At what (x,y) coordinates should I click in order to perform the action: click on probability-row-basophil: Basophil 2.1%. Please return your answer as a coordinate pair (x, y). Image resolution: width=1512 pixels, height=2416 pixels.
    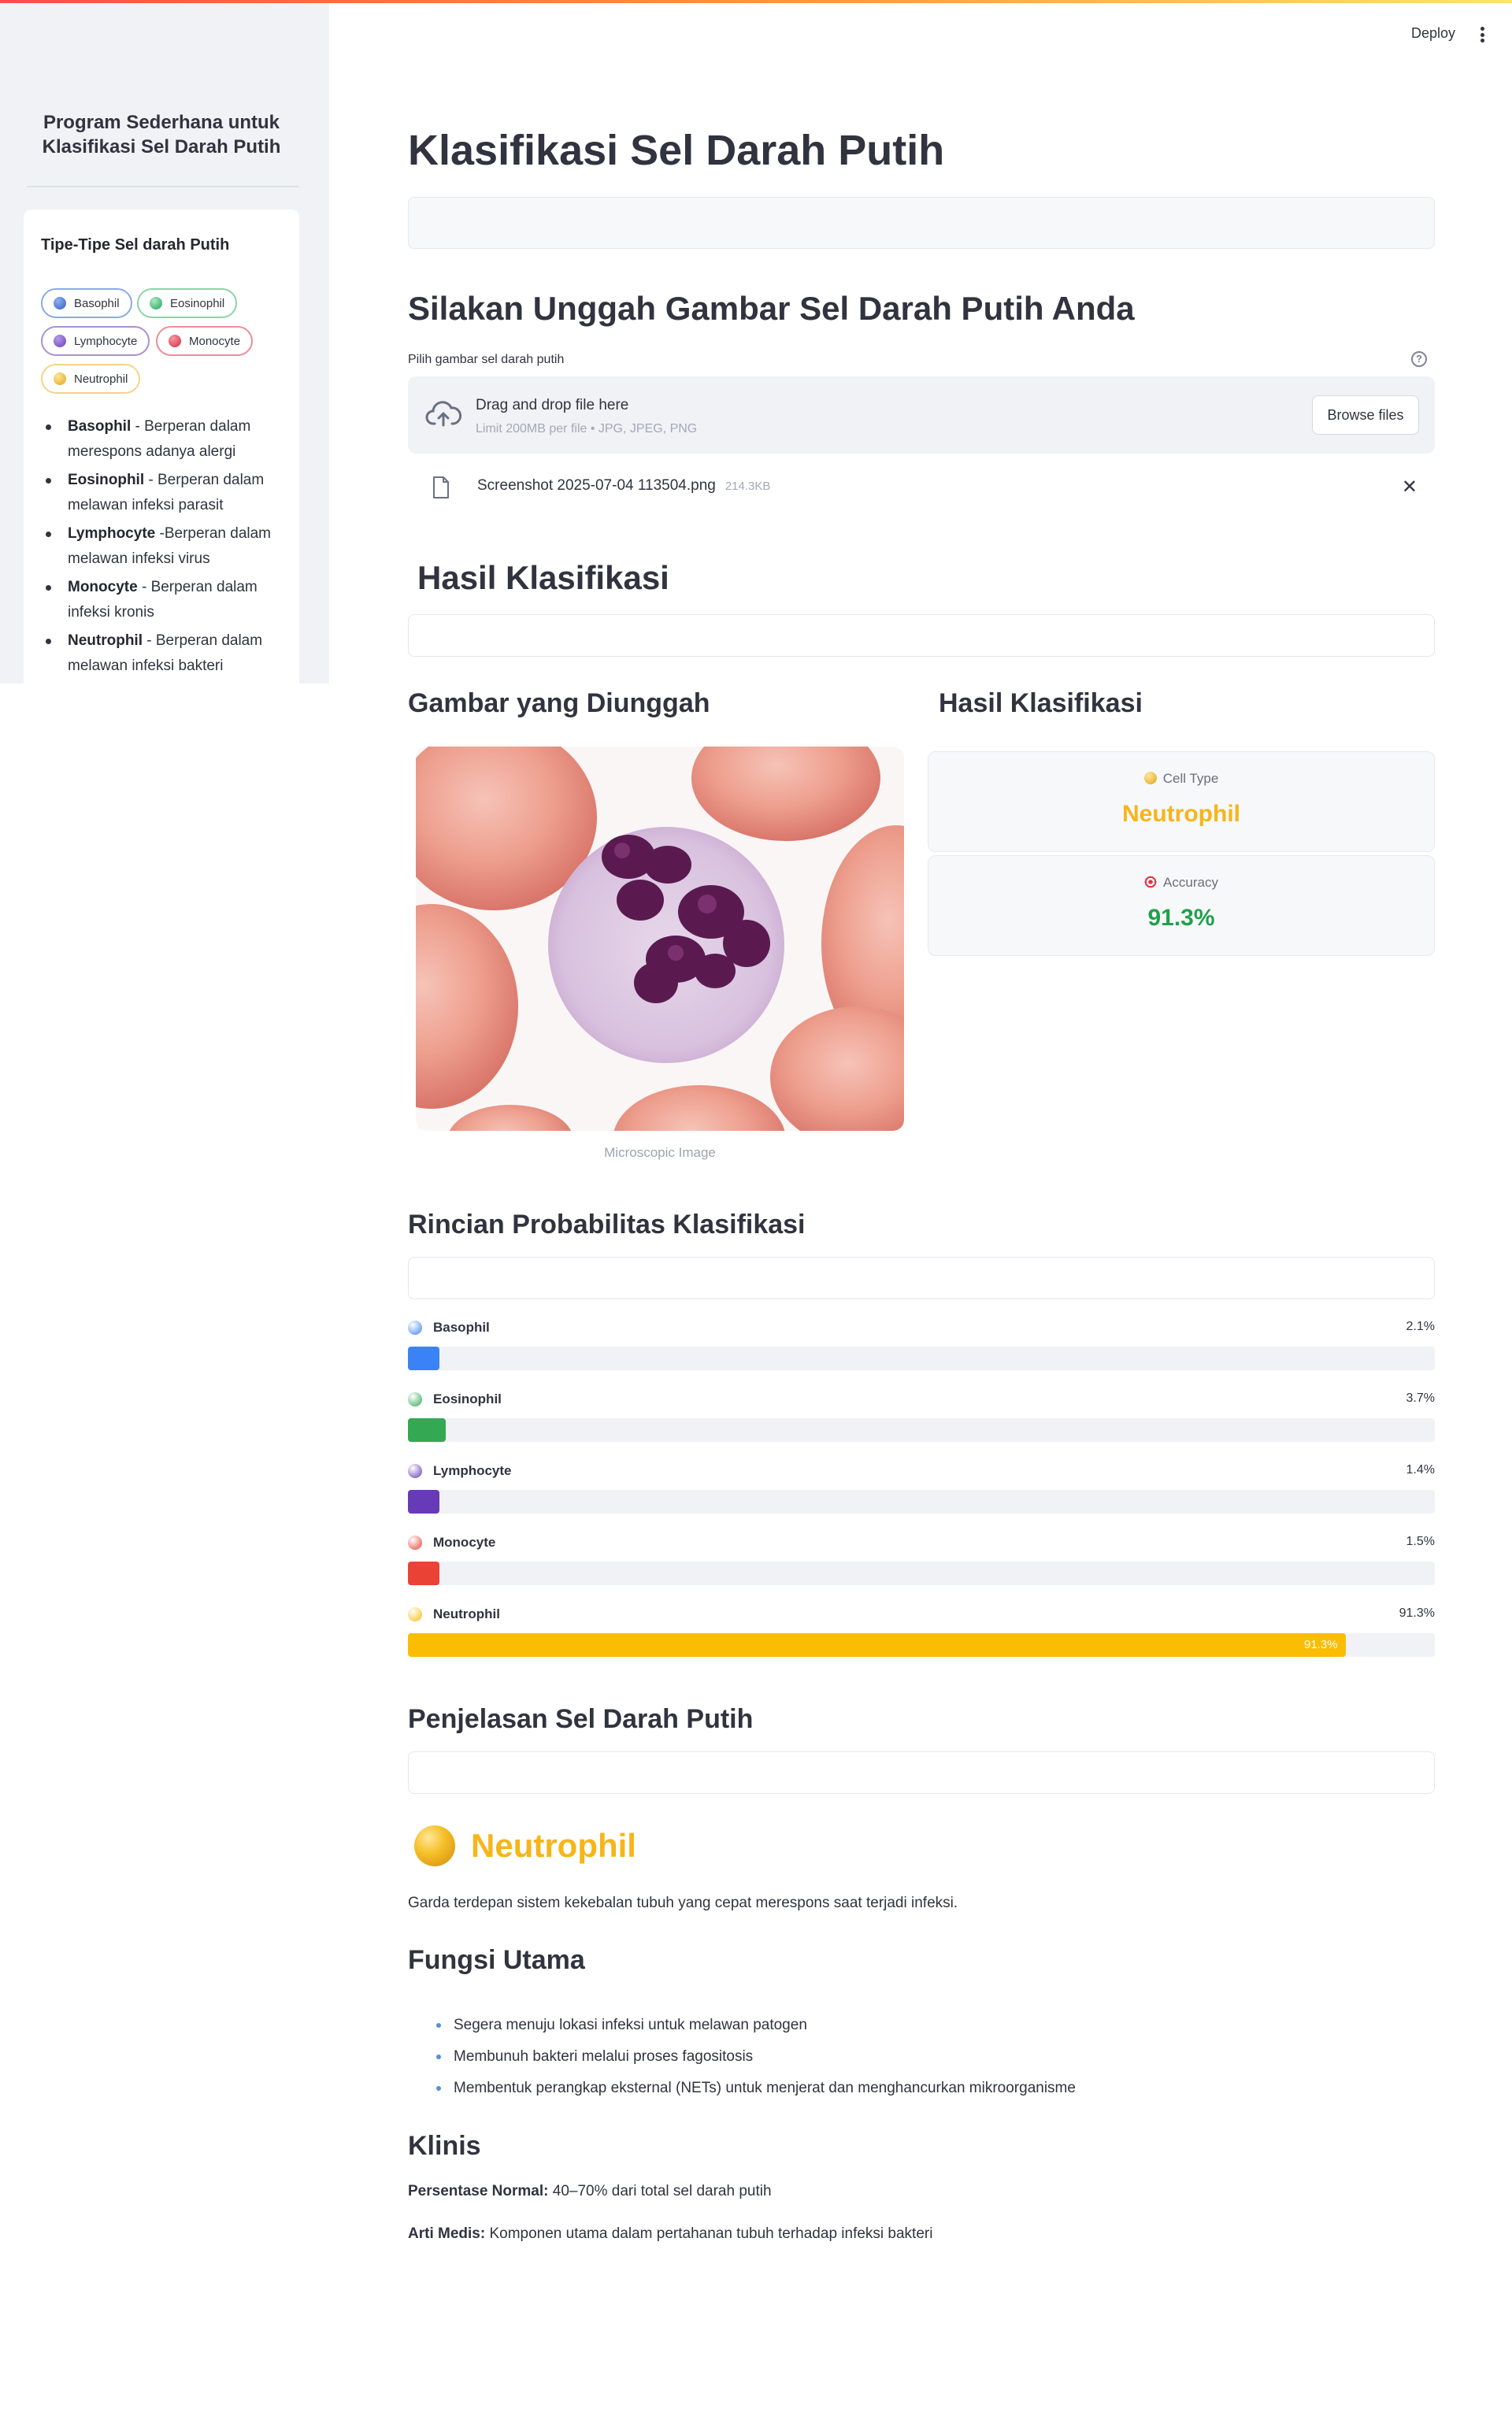
    Looking at the image, I should click on (921, 1355).